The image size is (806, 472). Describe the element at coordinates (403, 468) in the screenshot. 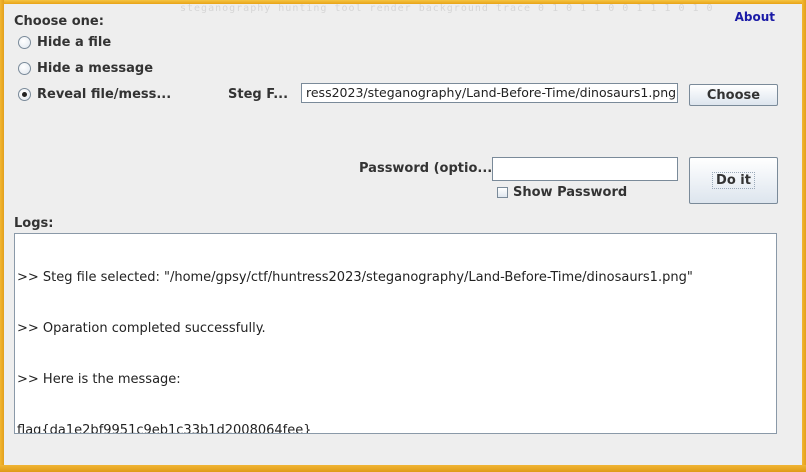

I see `window-frame-bottom` at that location.